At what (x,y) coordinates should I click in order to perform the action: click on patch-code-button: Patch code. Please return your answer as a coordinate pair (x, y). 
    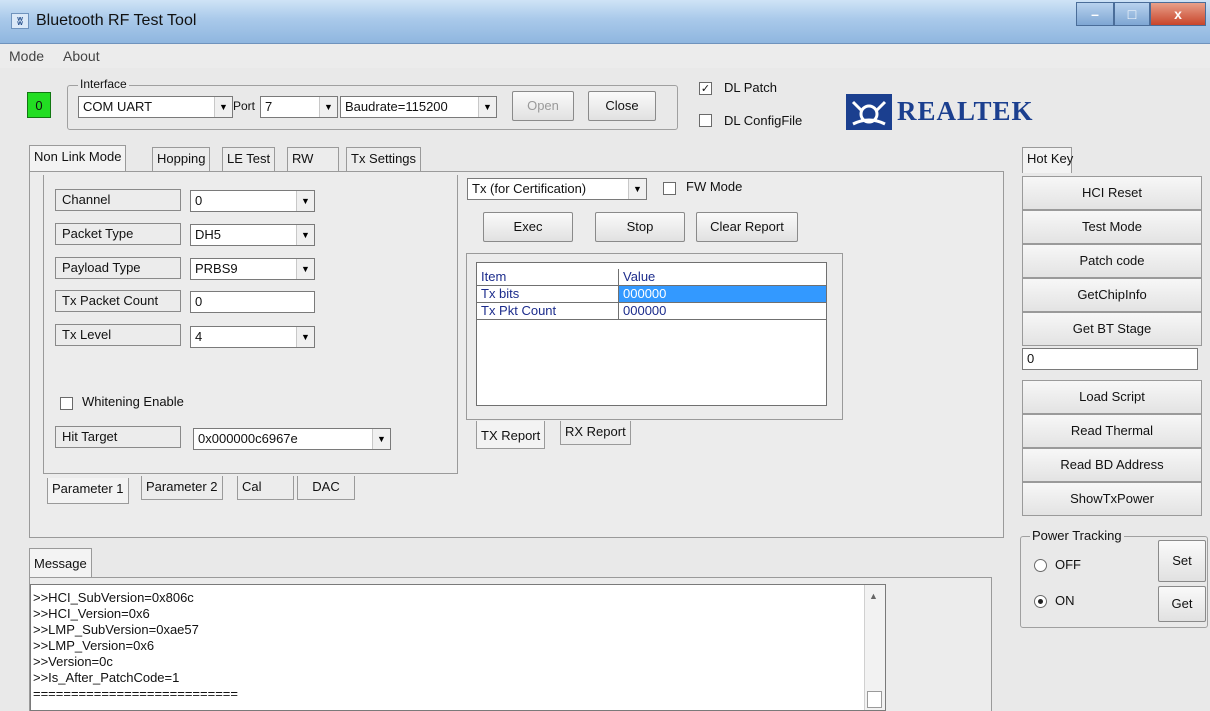
    Looking at the image, I should click on (1112, 261).